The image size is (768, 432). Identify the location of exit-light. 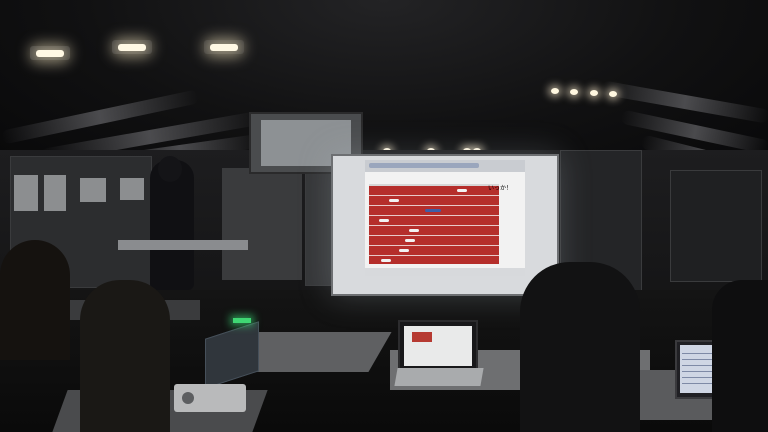
(242, 320).